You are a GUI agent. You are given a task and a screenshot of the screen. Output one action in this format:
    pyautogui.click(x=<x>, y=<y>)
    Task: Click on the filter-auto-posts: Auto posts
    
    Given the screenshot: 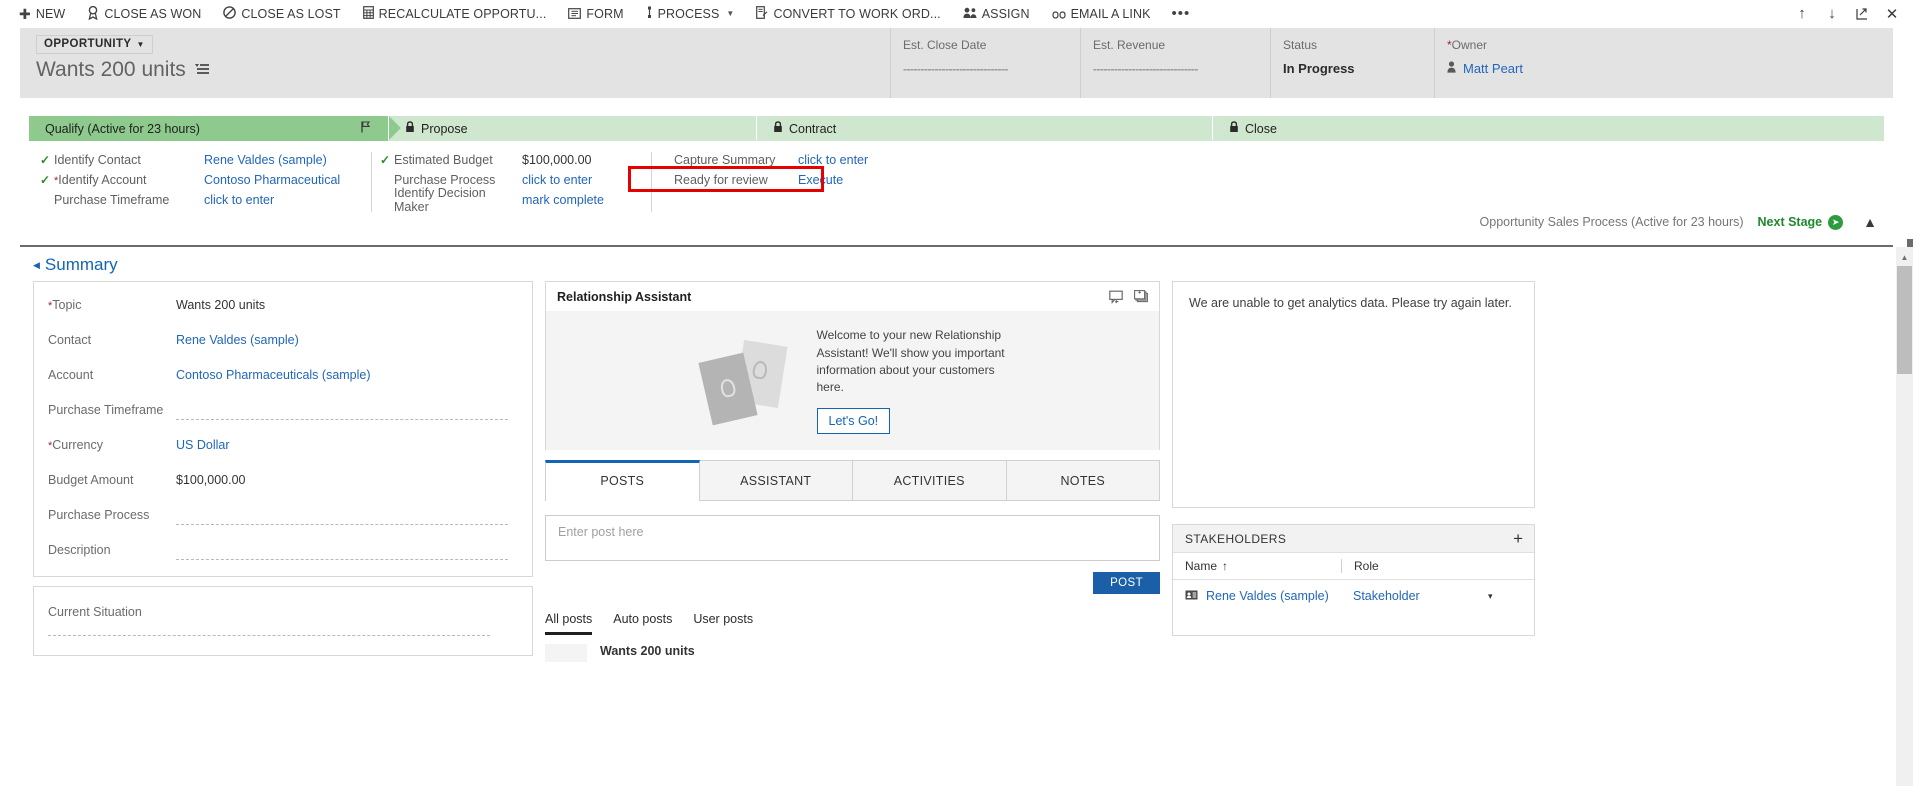 What is the action you would take?
    pyautogui.click(x=642, y=623)
    